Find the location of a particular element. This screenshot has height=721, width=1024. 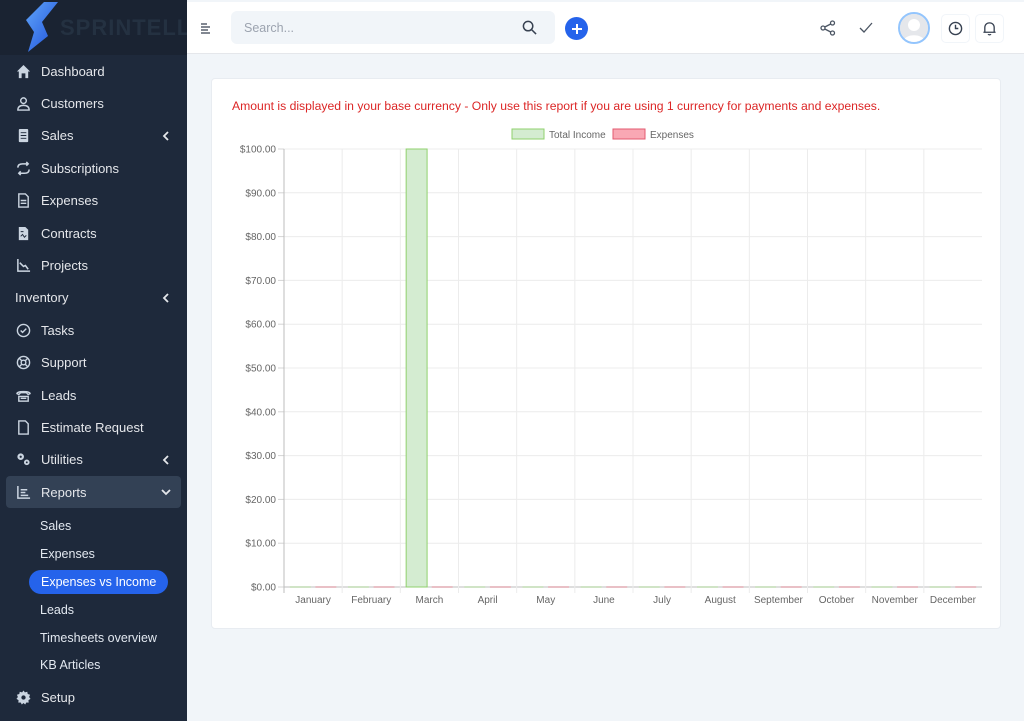

chevron-down-icon is located at coordinates (166, 492).